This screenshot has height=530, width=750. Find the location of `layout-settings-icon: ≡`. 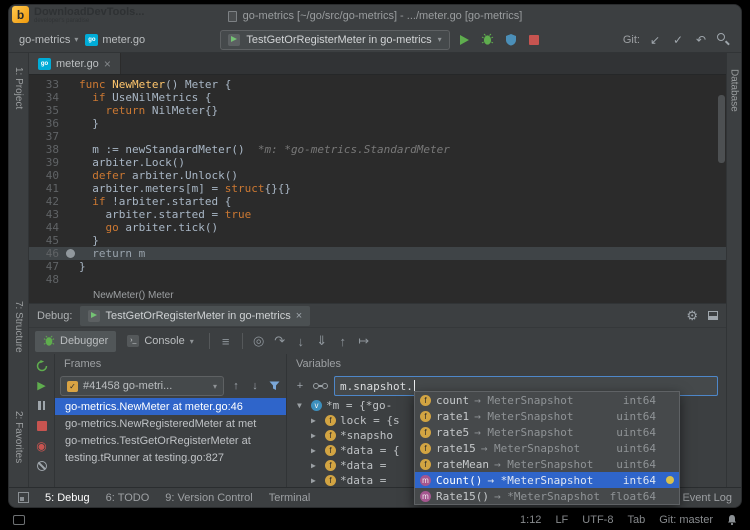

layout-settings-icon: ≡ is located at coordinates (226, 341).